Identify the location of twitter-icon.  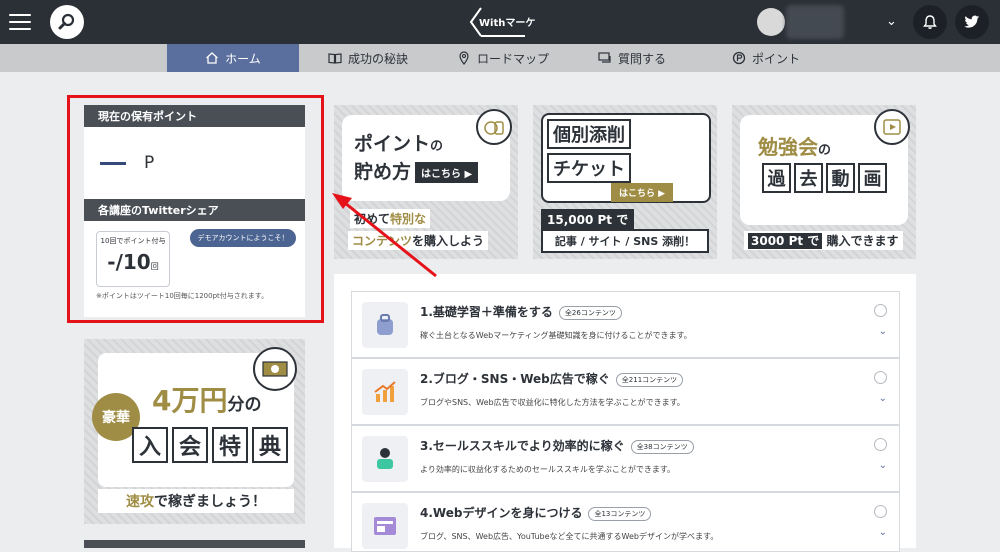
(972, 21).